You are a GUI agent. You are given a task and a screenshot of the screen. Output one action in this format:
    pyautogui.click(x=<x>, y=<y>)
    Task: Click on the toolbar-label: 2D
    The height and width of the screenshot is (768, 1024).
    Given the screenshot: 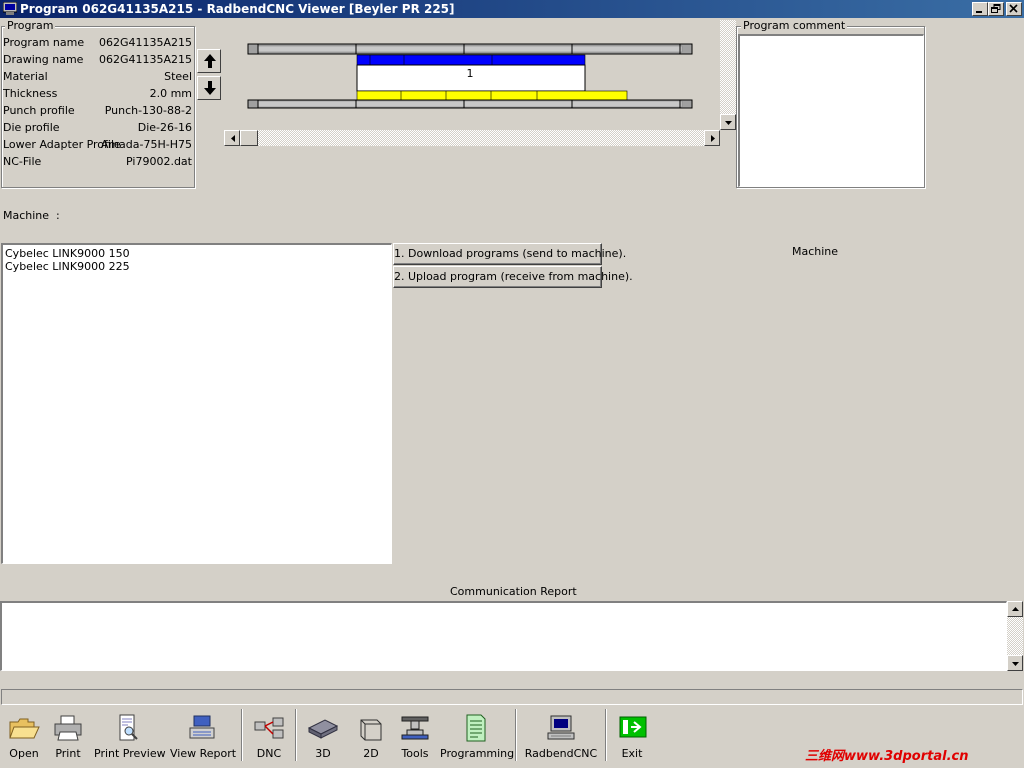 What is the action you would take?
    pyautogui.click(x=371, y=753)
    